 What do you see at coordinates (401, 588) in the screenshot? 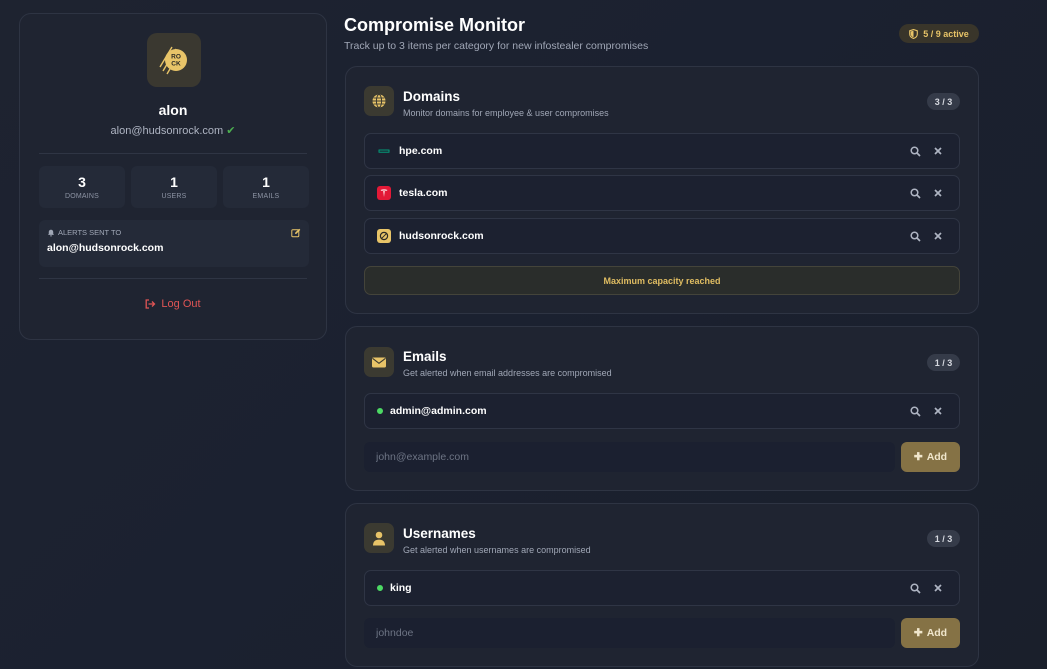
I see `username-label: king` at bounding box center [401, 588].